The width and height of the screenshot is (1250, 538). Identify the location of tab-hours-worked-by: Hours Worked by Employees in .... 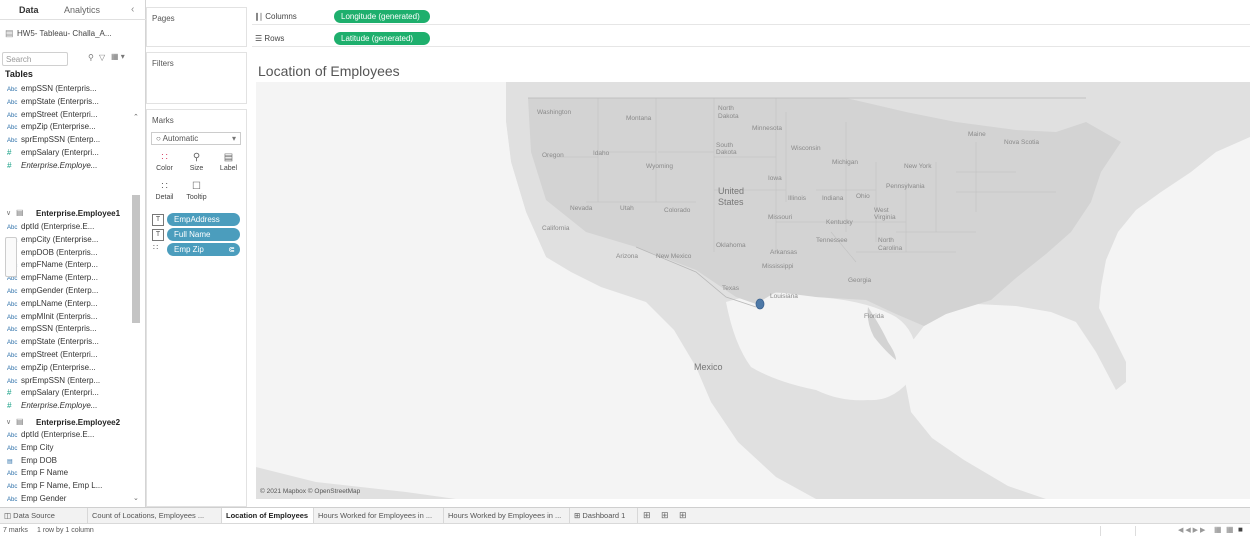
(507, 516).